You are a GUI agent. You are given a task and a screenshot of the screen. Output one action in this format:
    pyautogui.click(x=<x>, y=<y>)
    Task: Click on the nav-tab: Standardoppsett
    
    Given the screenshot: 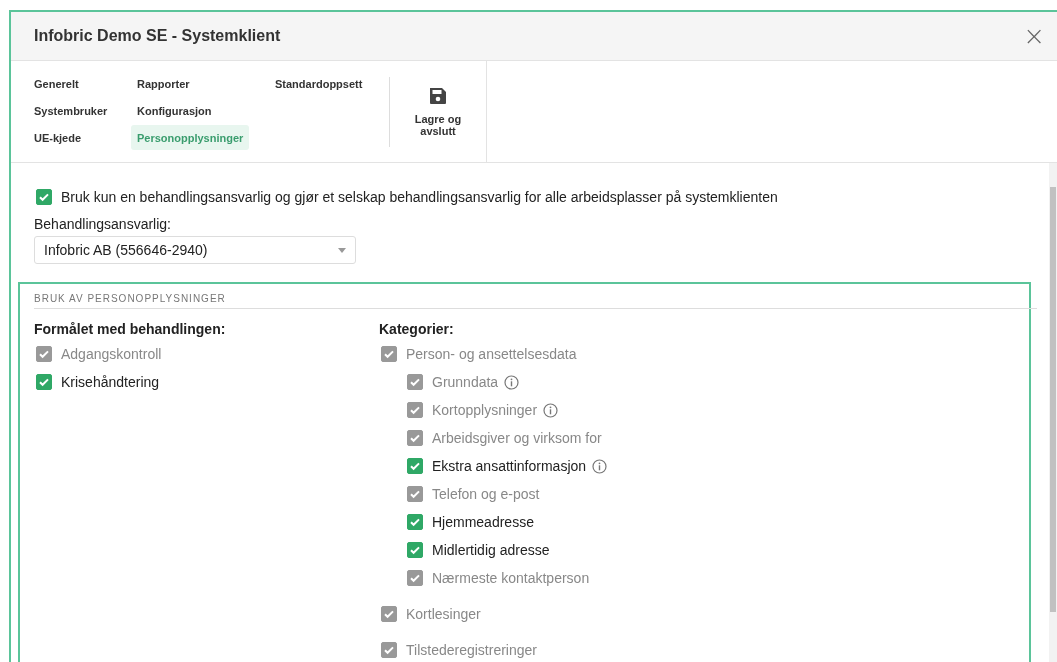 What is the action you would take?
    pyautogui.click(x=319, y=83)
    